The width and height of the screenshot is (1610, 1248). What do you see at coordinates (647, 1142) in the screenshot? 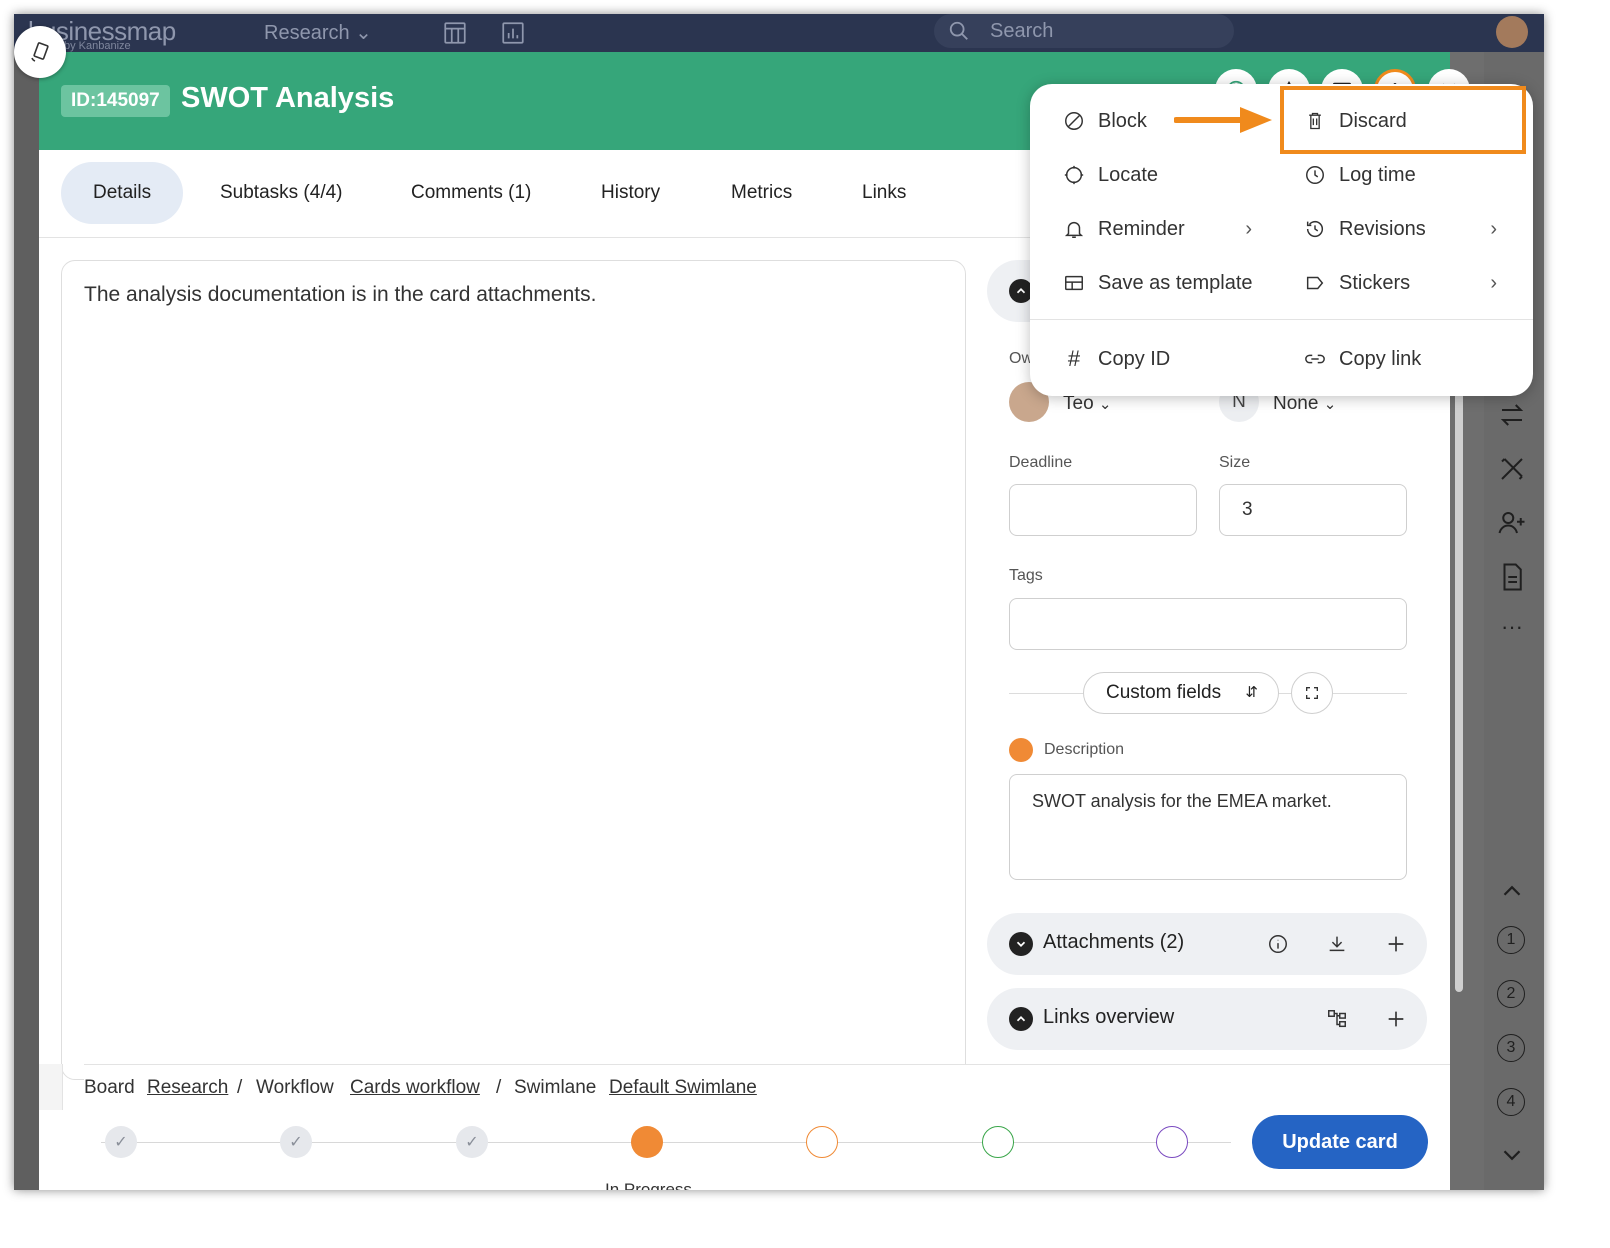
I see `step-current` at bounding box center [647, 1142].